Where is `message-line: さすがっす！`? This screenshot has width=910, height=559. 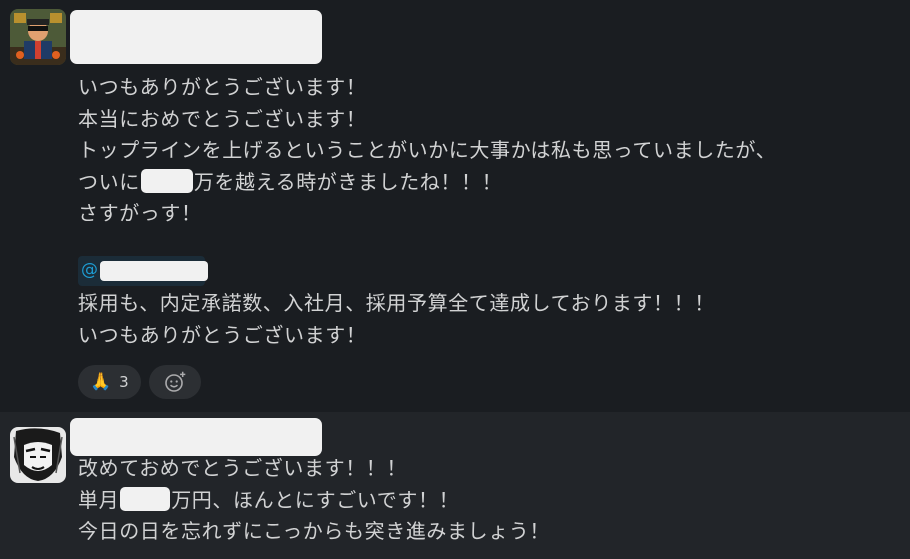 message-line: さすがっす！ is located at coordinates (140, 213).